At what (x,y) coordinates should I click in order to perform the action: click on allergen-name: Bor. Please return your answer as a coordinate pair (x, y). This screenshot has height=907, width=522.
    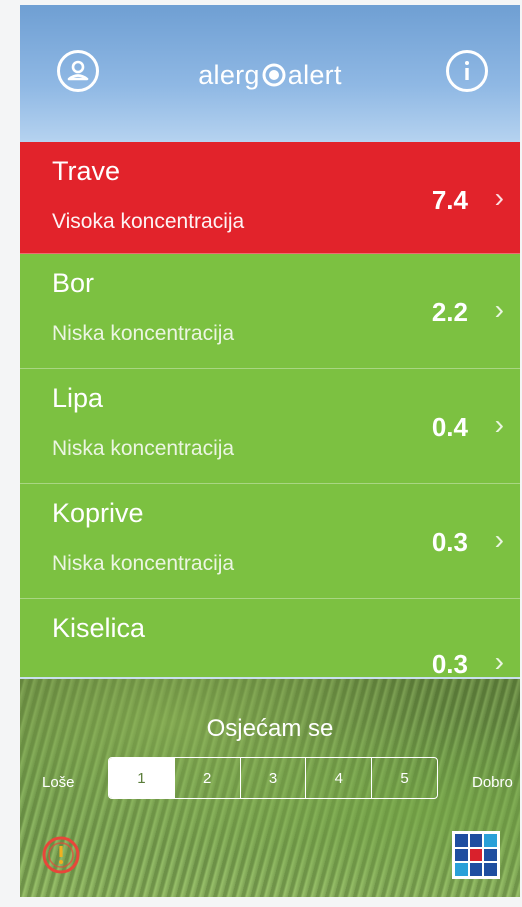
    Looking at the image, I should click on (73, 283).